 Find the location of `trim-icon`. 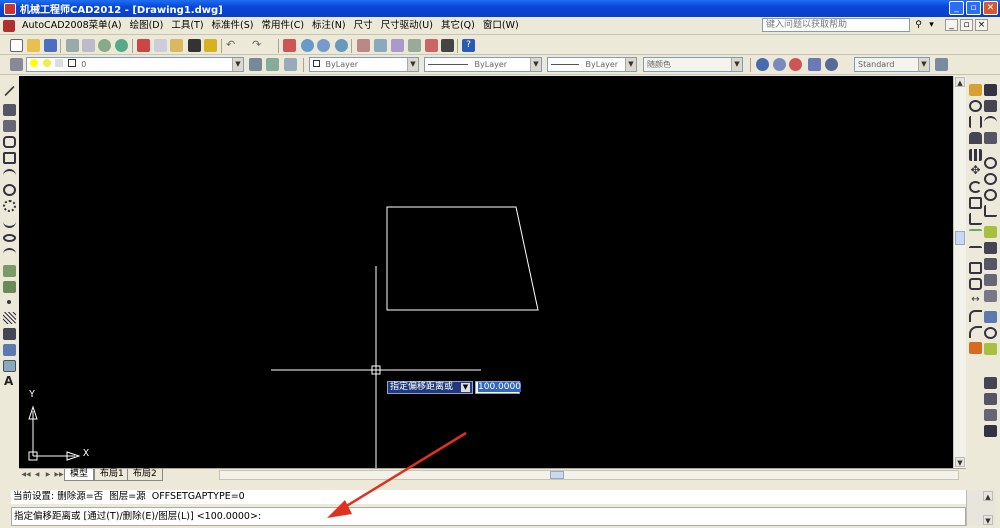

trim-icon is located at coordinates (975, 235).